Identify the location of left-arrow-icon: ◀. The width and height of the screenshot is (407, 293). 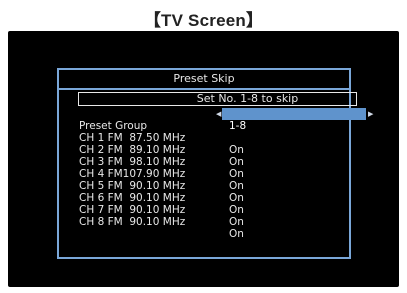
(218, 114).